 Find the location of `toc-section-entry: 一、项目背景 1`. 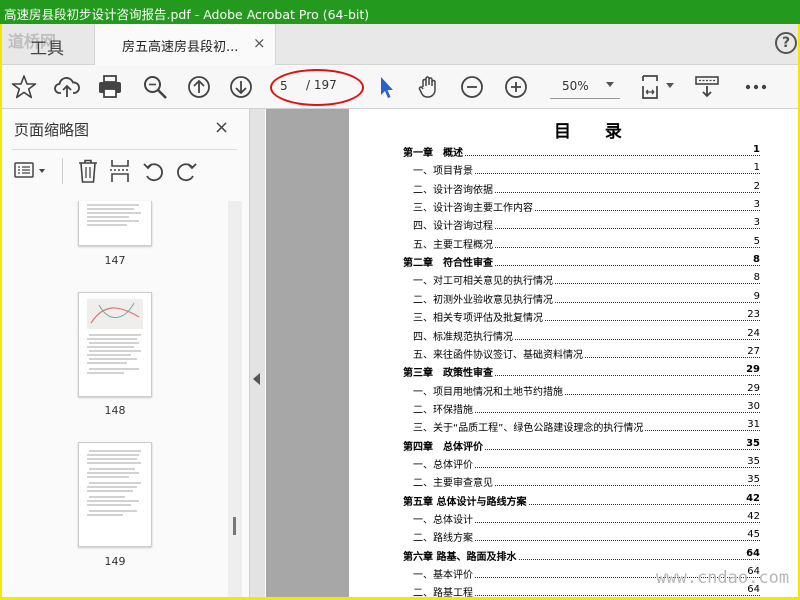

toc-section-entry: 一、项目背景 1 is located at coordinates (581, 169).